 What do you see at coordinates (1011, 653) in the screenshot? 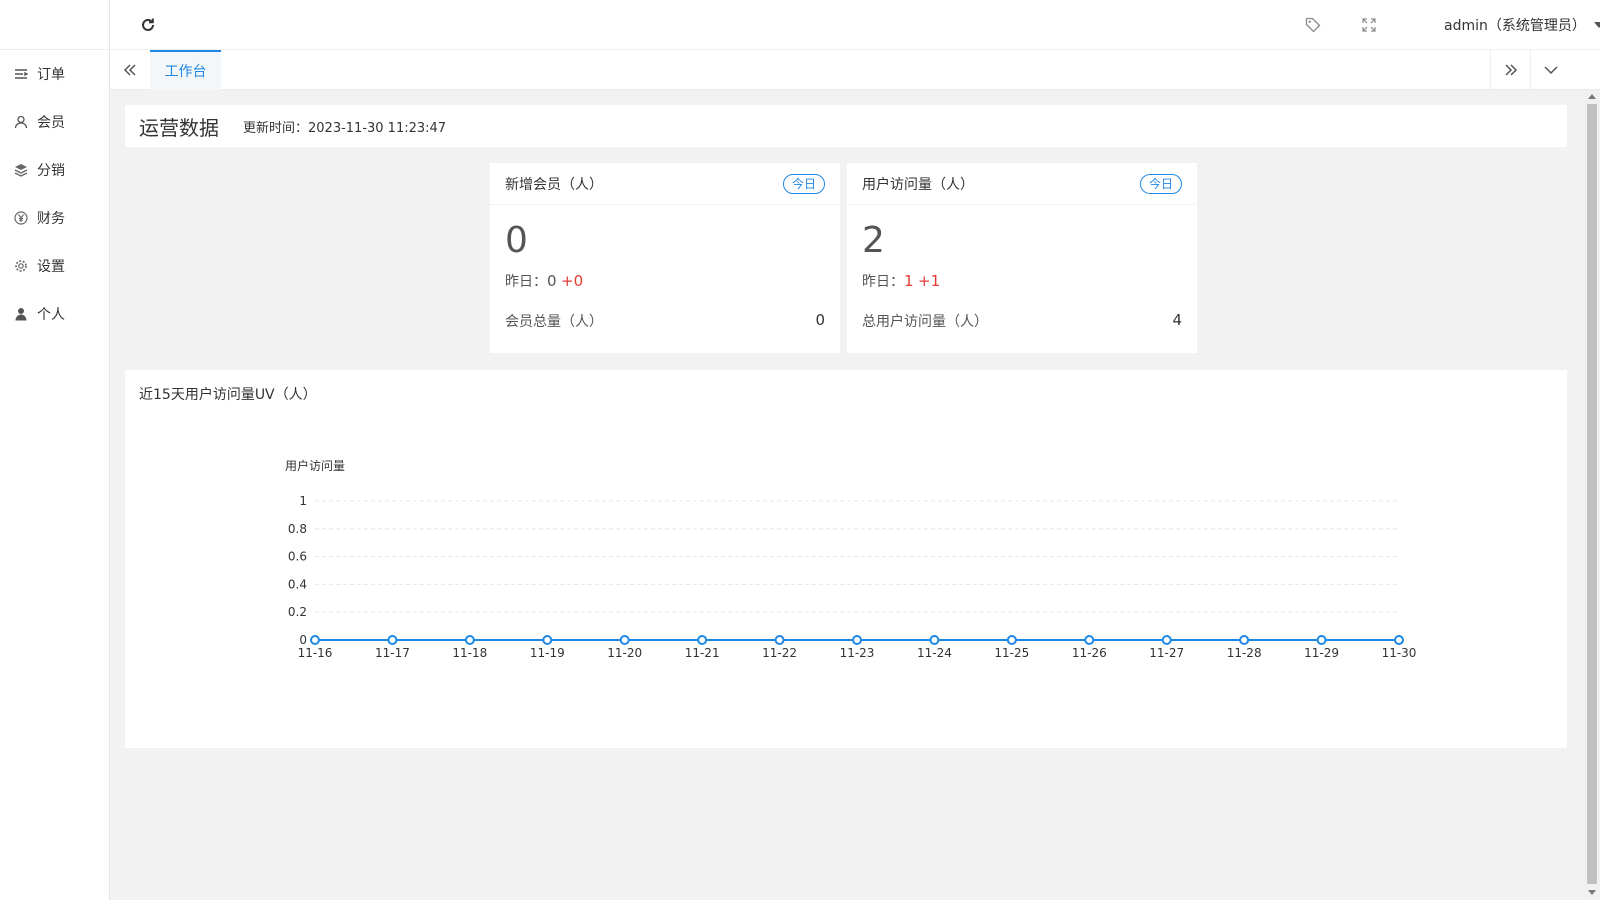
I see `x-tick-label: 11-25` at bounding box center [1011, 653].